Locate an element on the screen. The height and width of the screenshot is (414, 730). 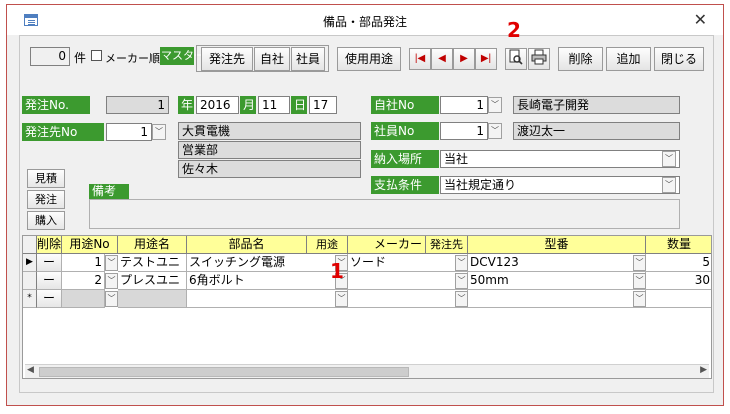
scrollbar-thumb is located at coordinates (224, 372).